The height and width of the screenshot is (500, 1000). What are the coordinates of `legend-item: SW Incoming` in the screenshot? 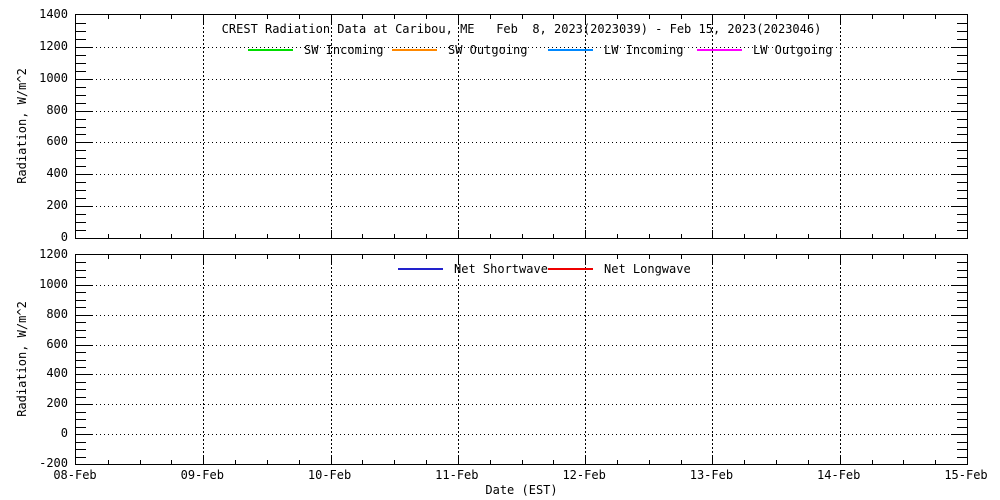 It's located at (315, 50).